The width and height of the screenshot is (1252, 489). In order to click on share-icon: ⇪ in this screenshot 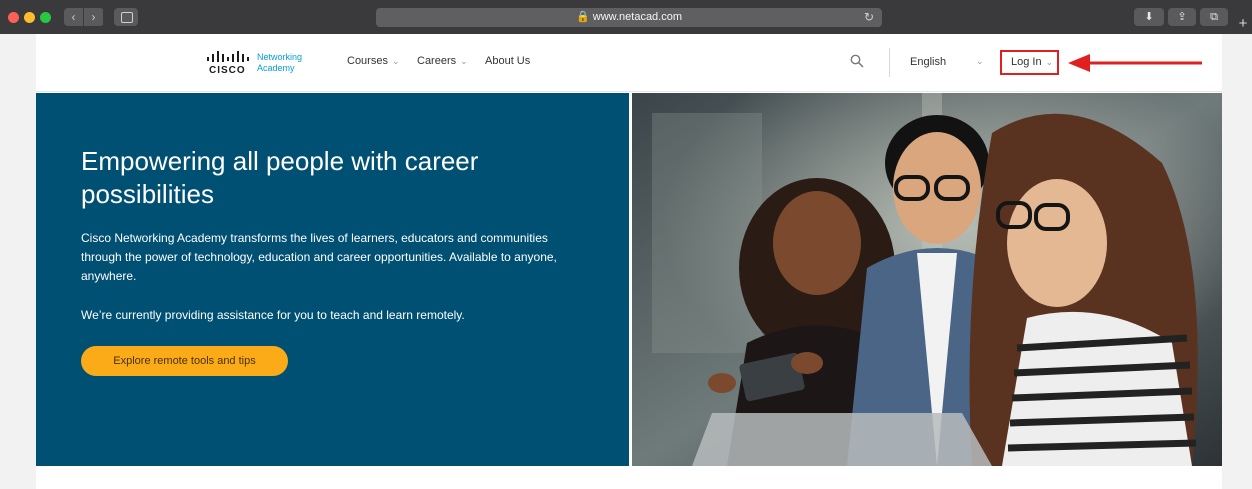, I will do `click(1182, 17)`.